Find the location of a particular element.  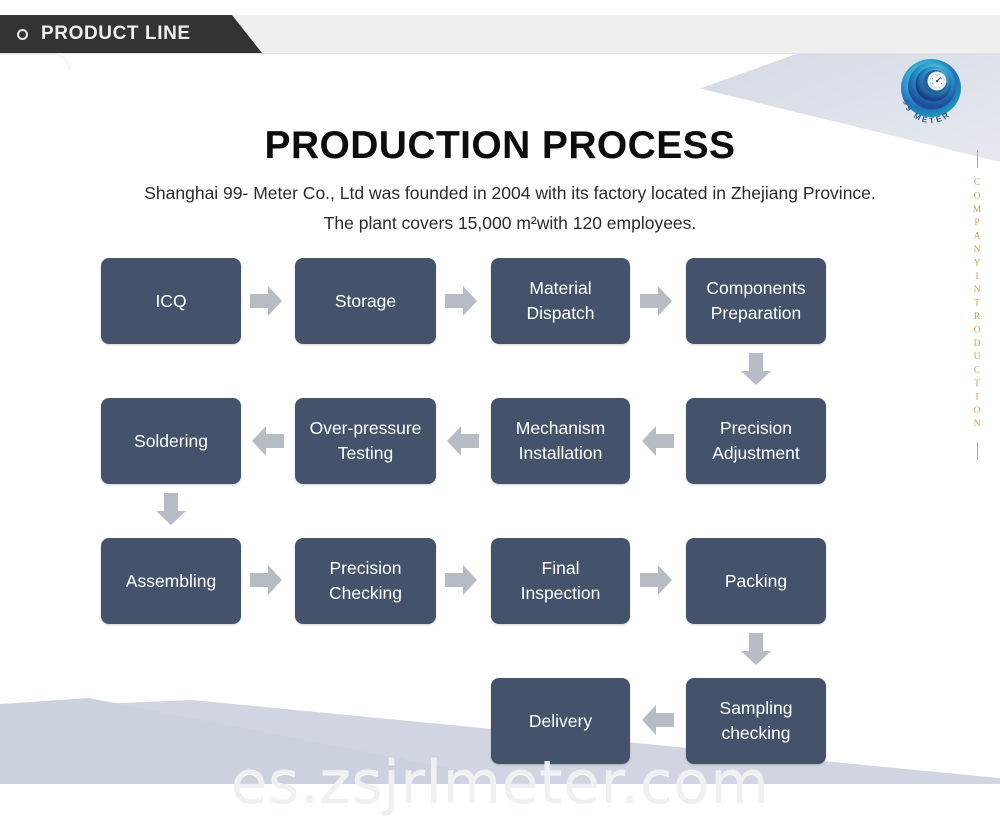

process-box-storage: Storage is located at coordinates (365, 301).